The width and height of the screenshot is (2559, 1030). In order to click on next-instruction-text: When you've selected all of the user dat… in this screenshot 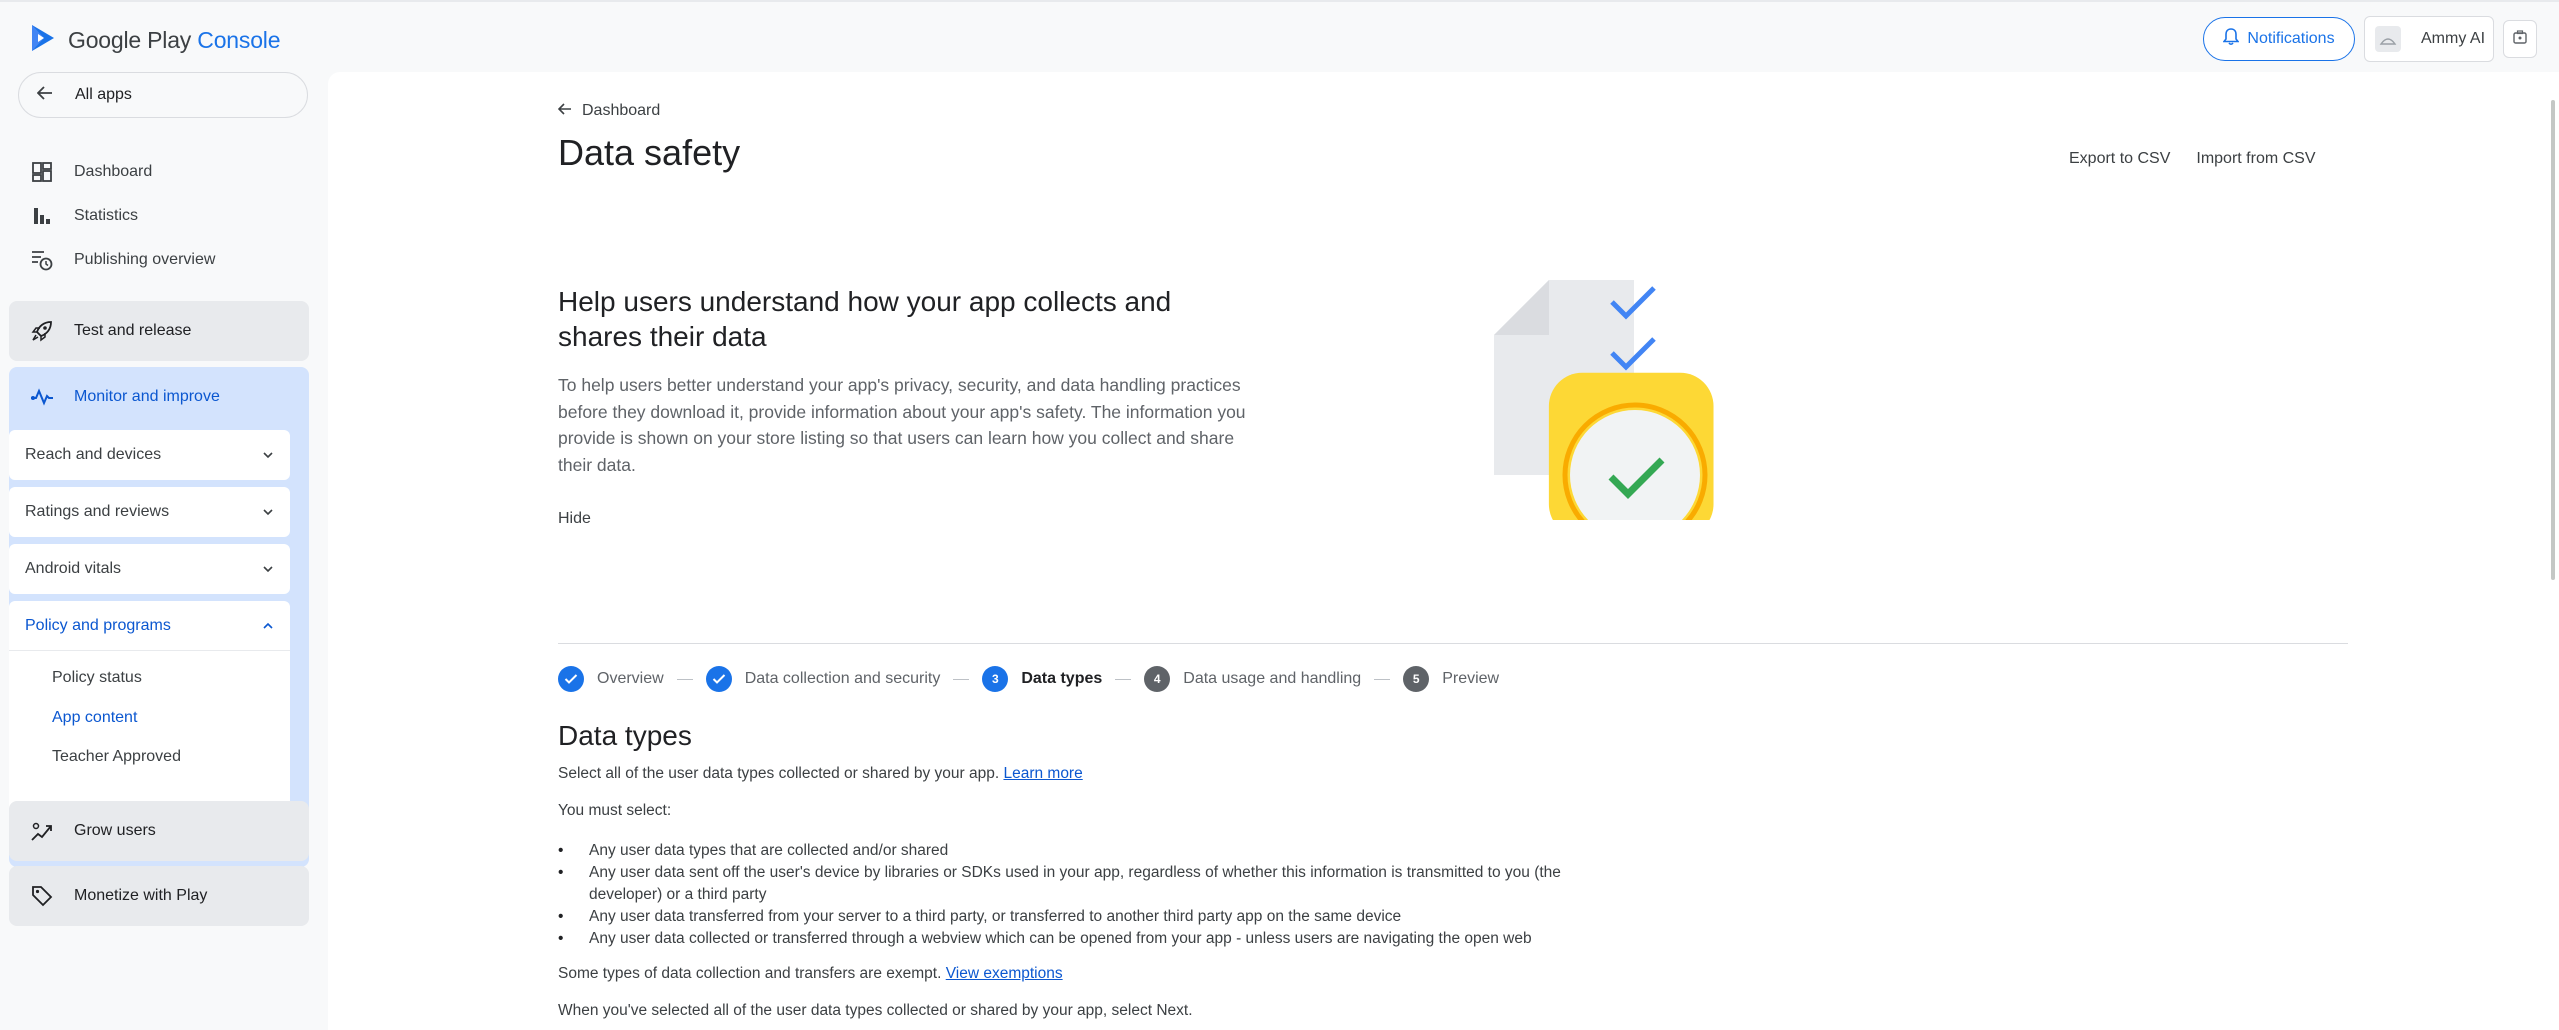, I will do `click(875, 1010)`.